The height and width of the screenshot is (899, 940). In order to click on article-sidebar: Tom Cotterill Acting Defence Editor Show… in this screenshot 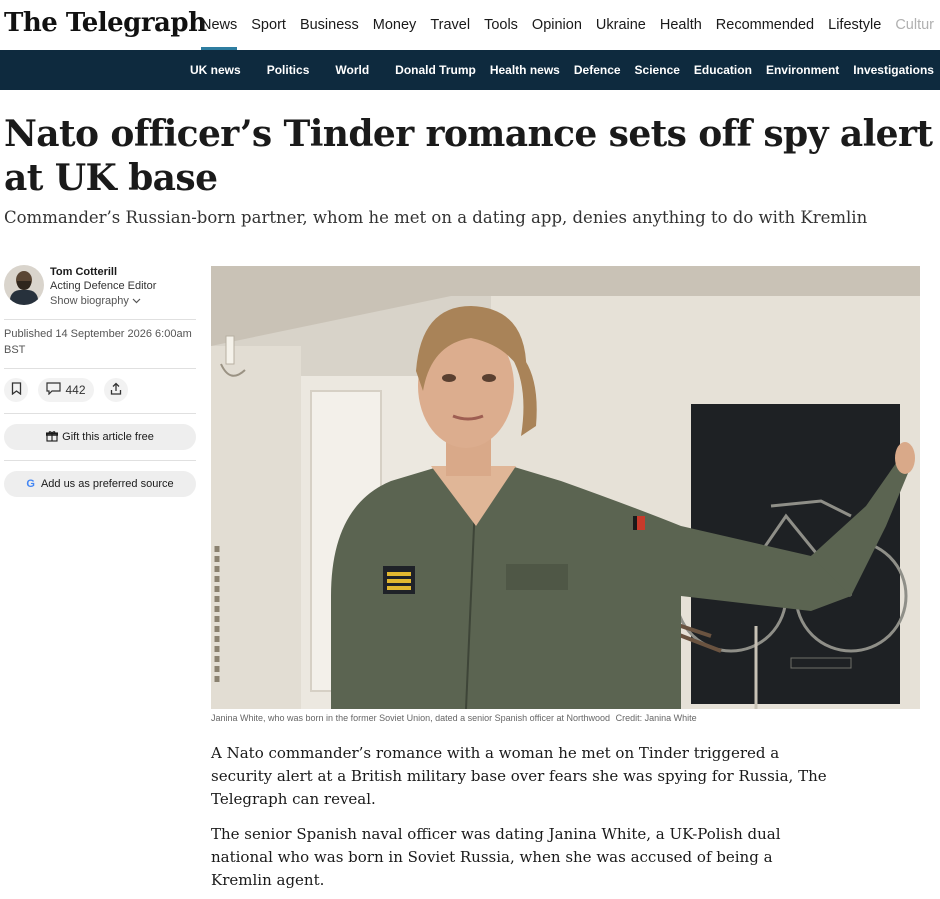, I will do `click(100, 381)`.